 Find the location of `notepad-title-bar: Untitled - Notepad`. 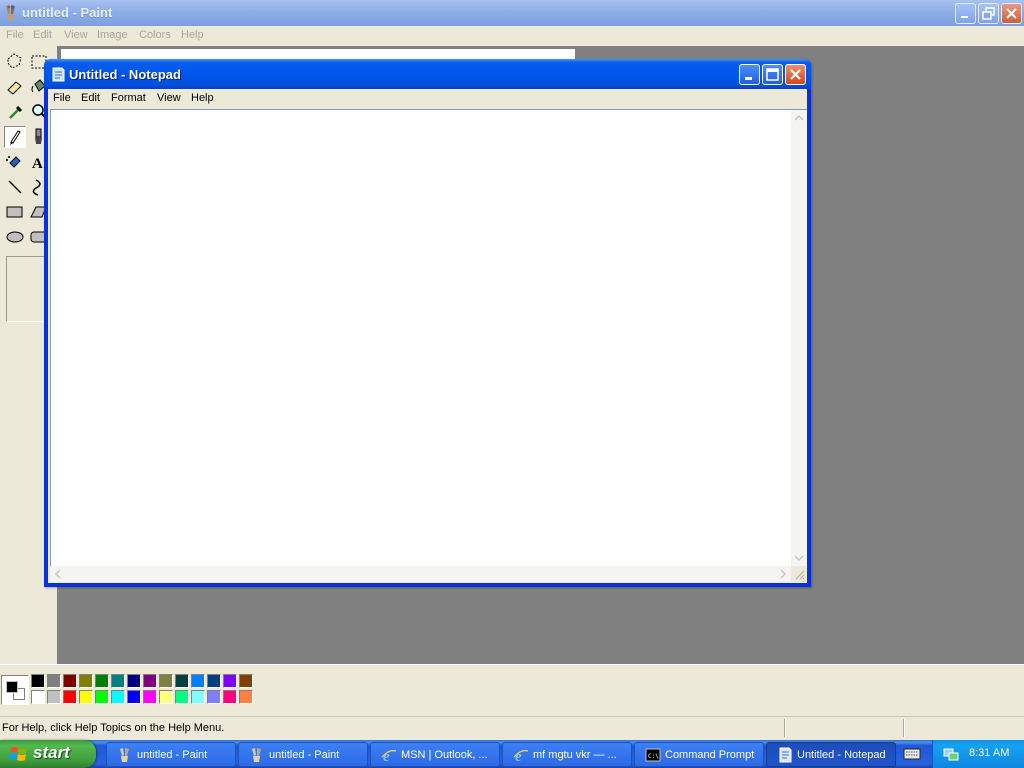

notepad-title-bar: Untitled - Notepad is located at coordinates (427, 74).